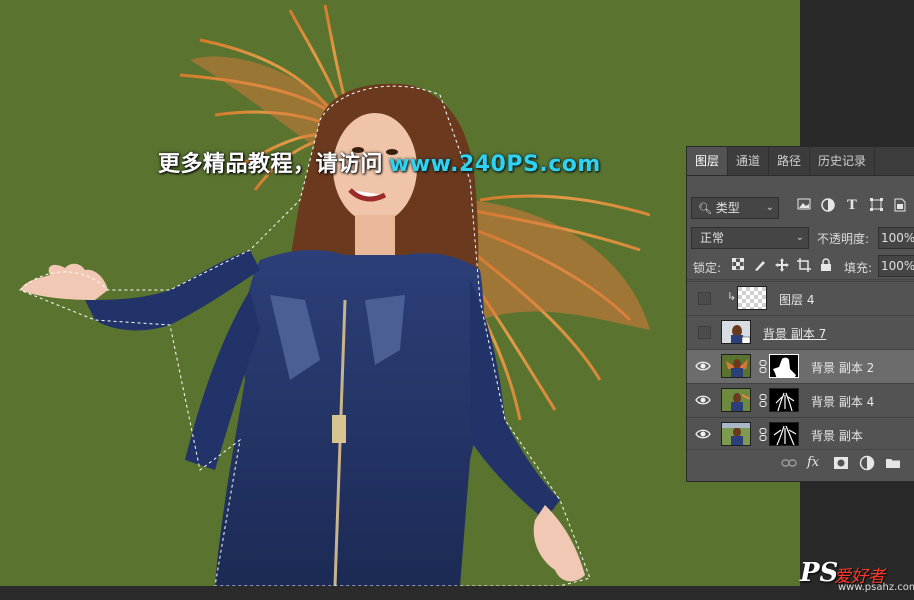 This screenshot has width=914, height=600. Describe the element at coordinates (760, 266) in the screenshot. I see `lock-image-pixels-icon` at that location.